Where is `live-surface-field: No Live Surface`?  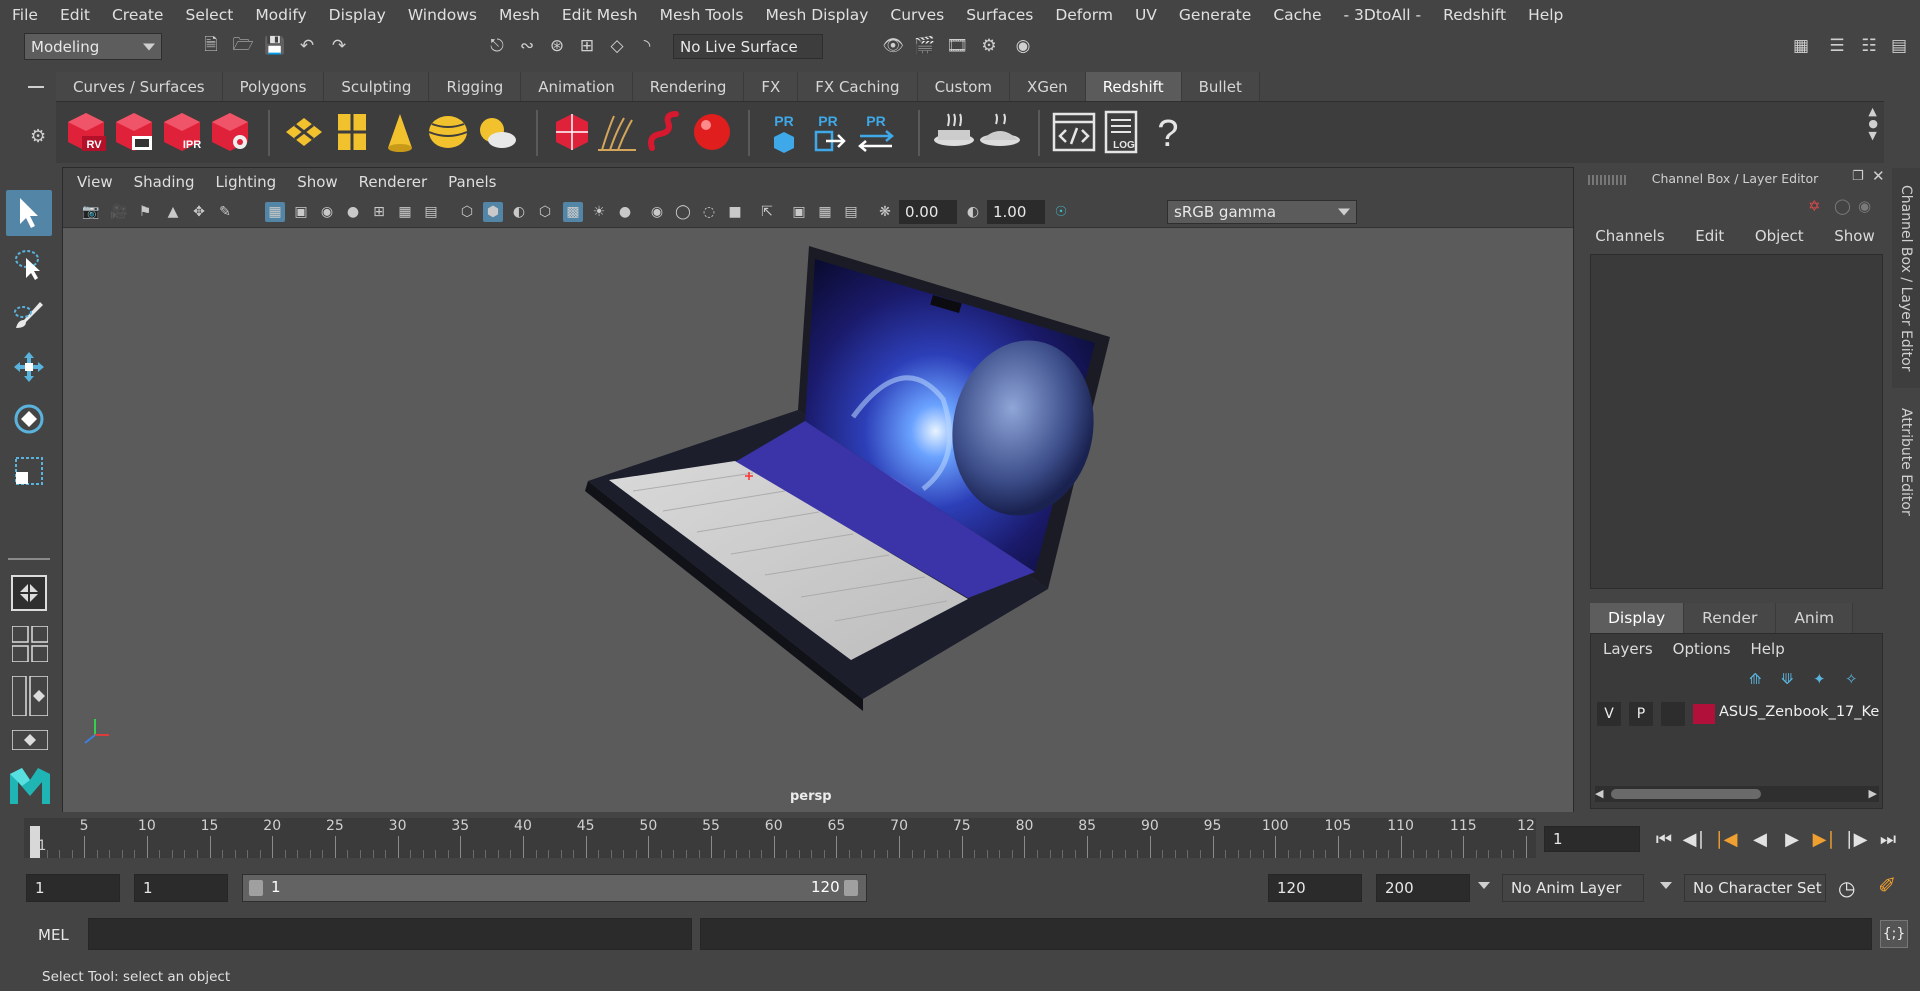 live-surface-field: No Live Surface is located at coordinates (748, 46).